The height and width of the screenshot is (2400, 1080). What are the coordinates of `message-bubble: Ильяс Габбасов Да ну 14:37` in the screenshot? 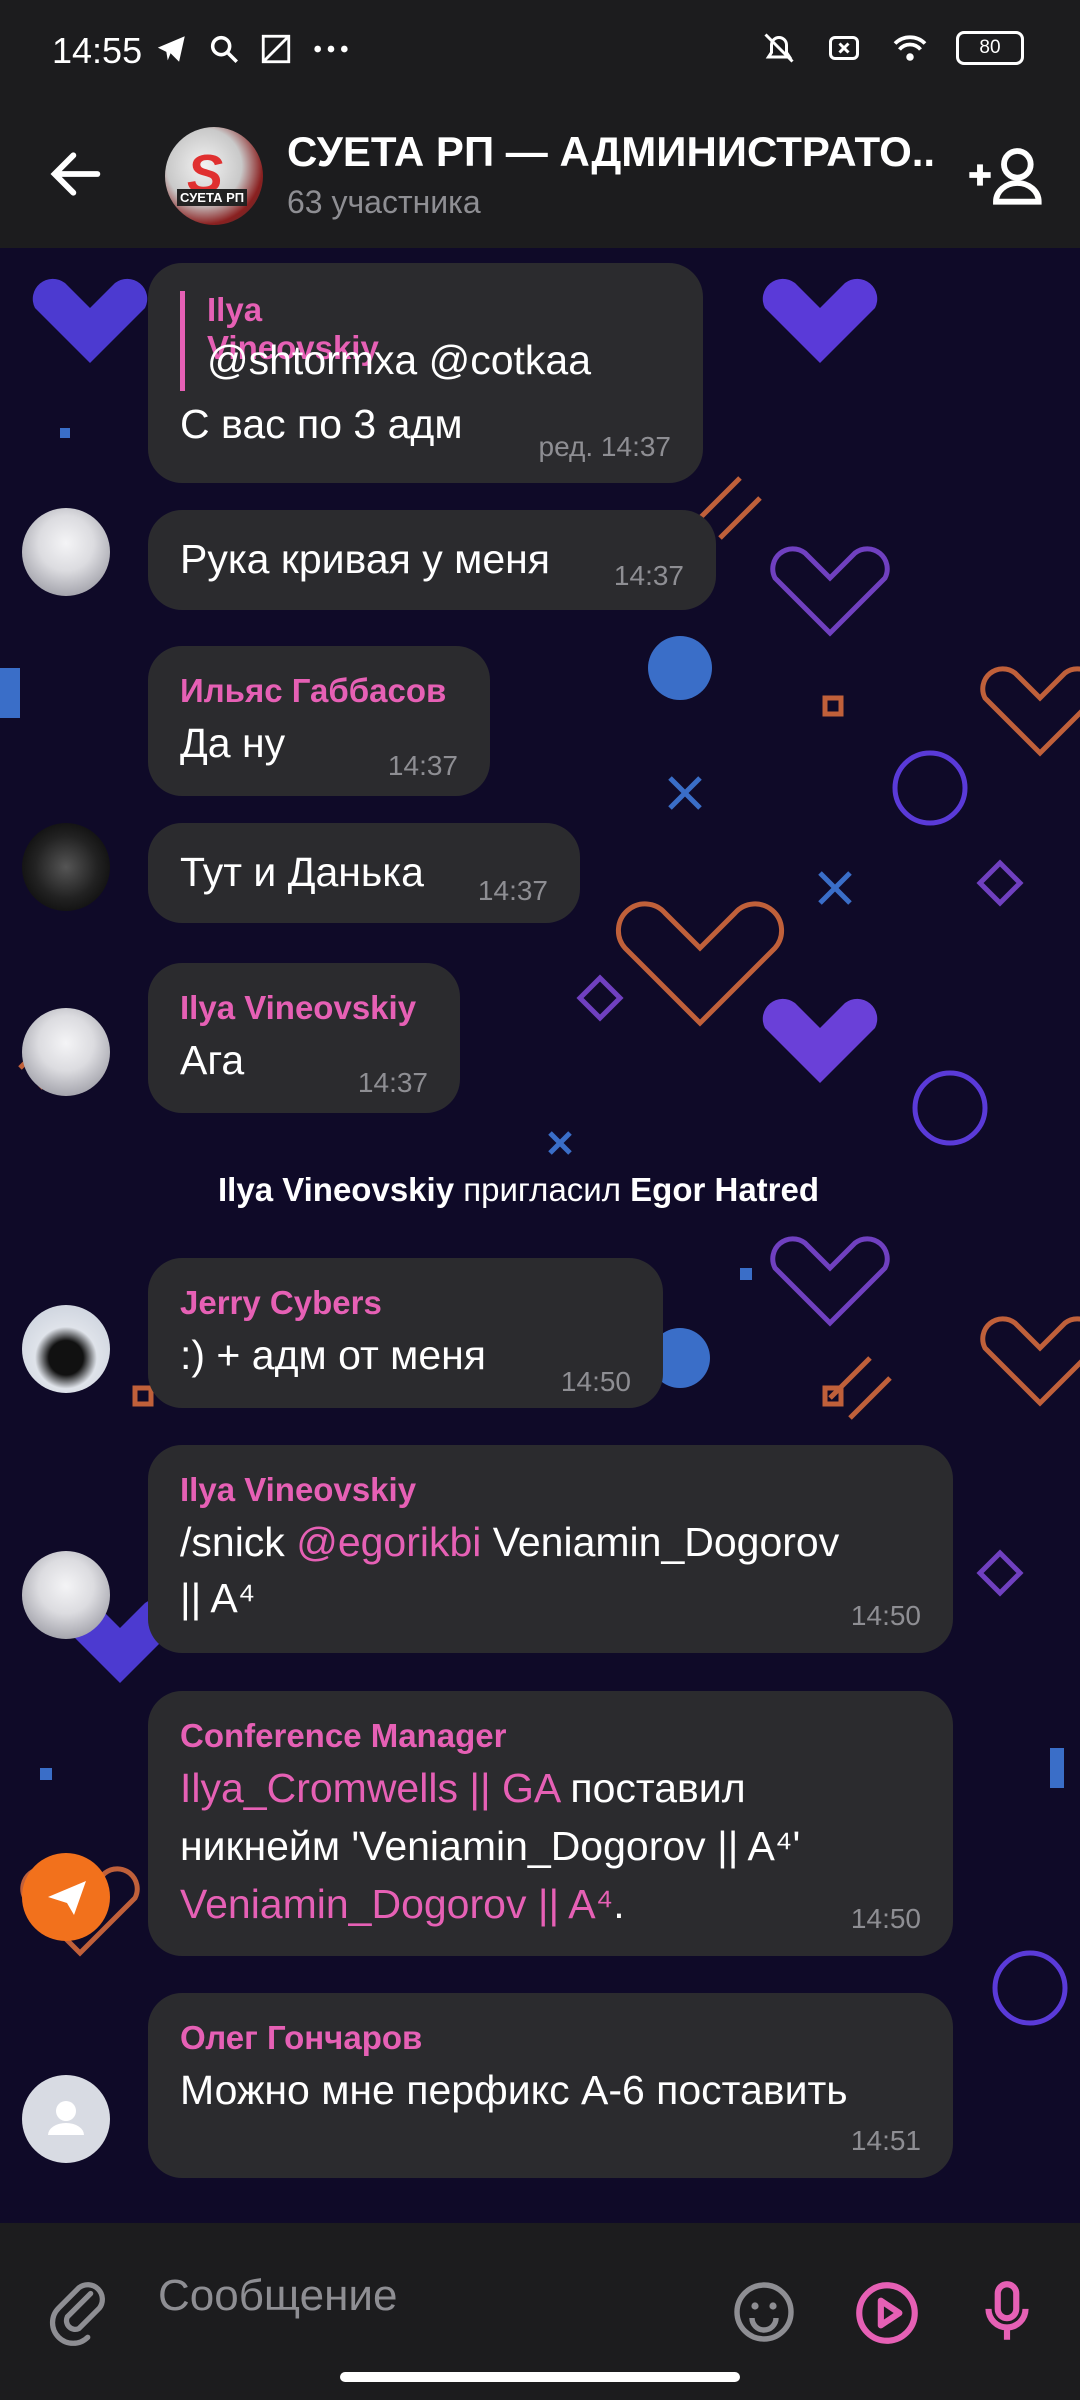 It's located at (319, 721).